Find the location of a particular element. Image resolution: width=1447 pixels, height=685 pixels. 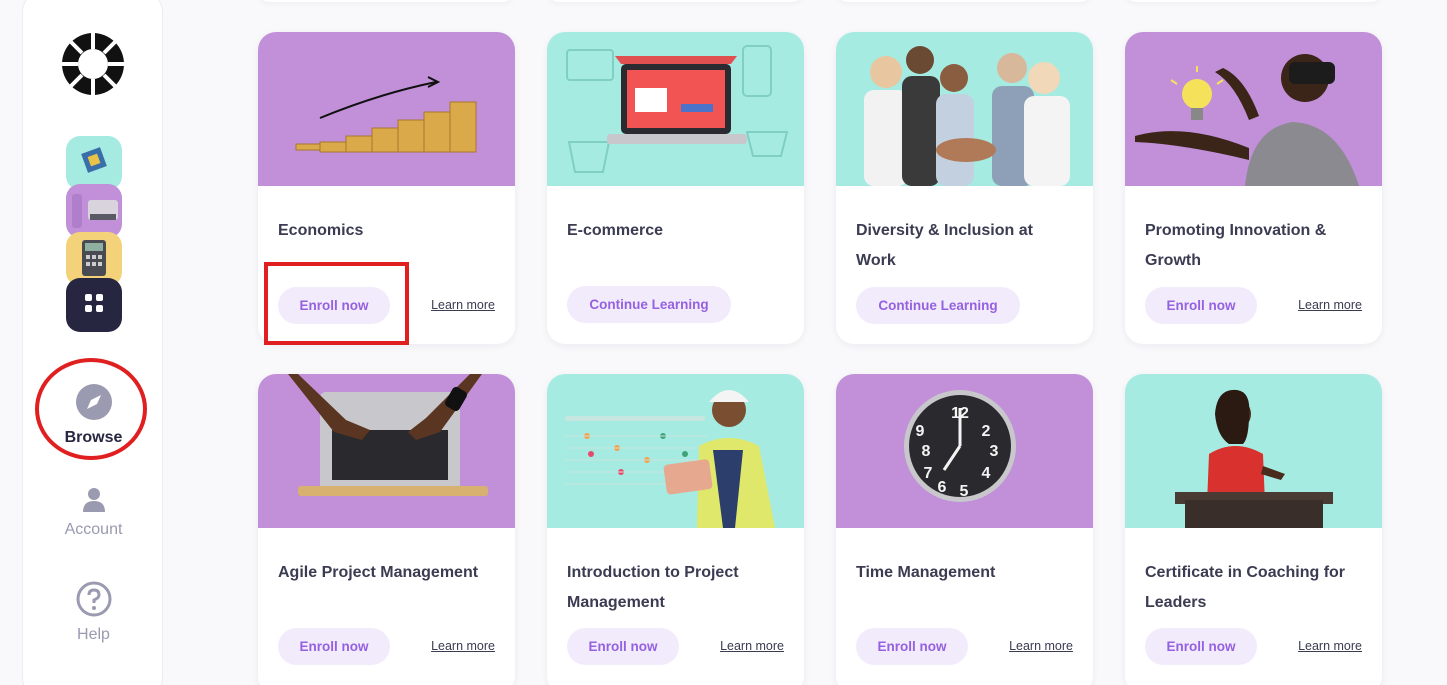

course-card-e-commerce: E-commerce Continue Learning is located at coordinates (675, 188).